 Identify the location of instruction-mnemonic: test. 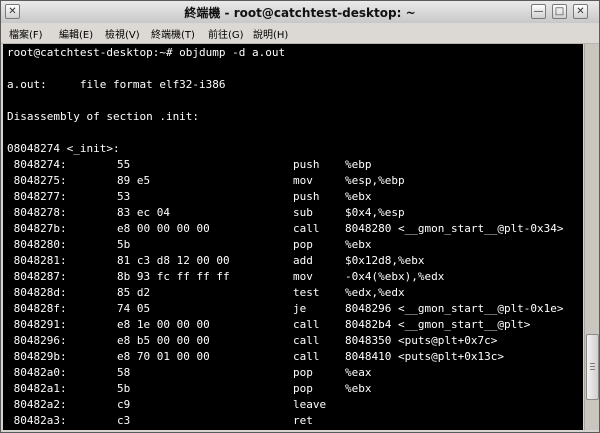
(306, 292).